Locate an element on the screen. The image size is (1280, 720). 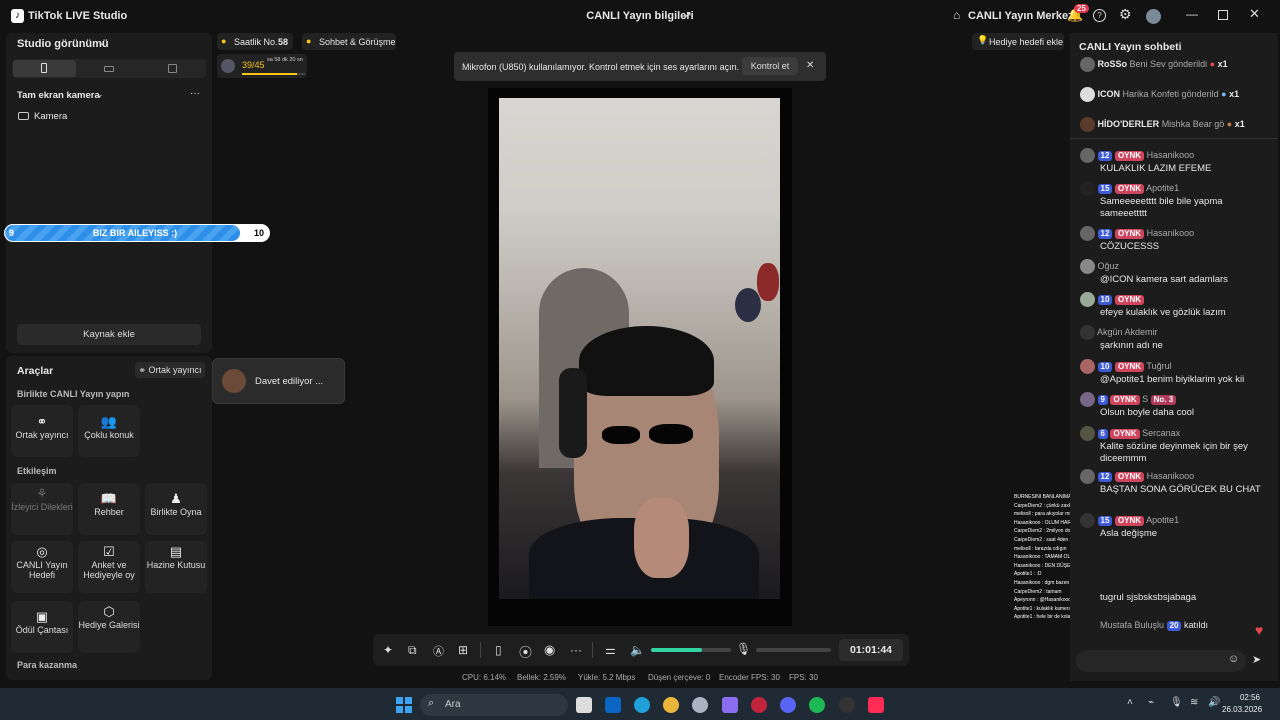
request-icon: ⚘ is located at coordinates (42, 493).